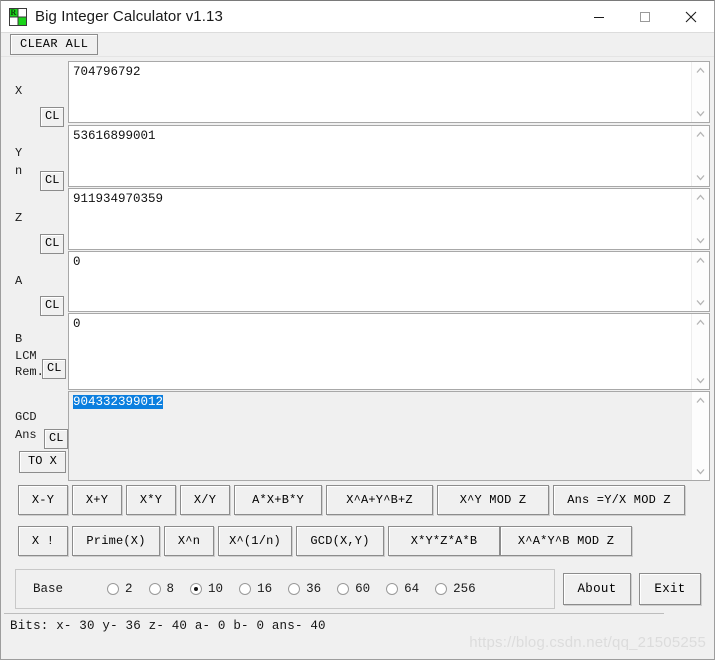 The image size is (715, 660). What do you see at coordinates (700, 322) in the screenshot?
I see `scroll-up-icon-b` at bounding box center [700, 322].